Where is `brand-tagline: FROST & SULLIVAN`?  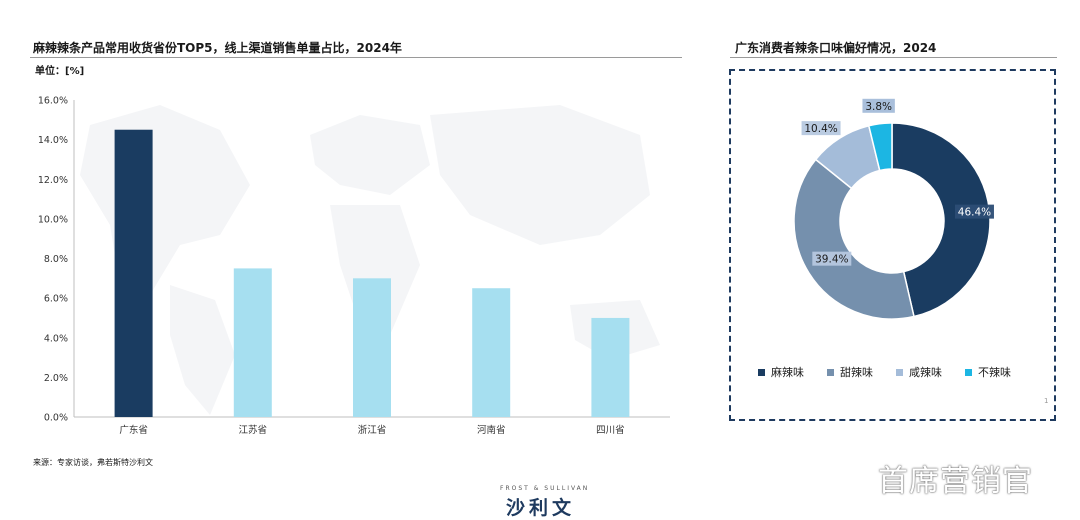
brand-tagline: FROST & SULLIVAN is located at coordinates (545, 488).